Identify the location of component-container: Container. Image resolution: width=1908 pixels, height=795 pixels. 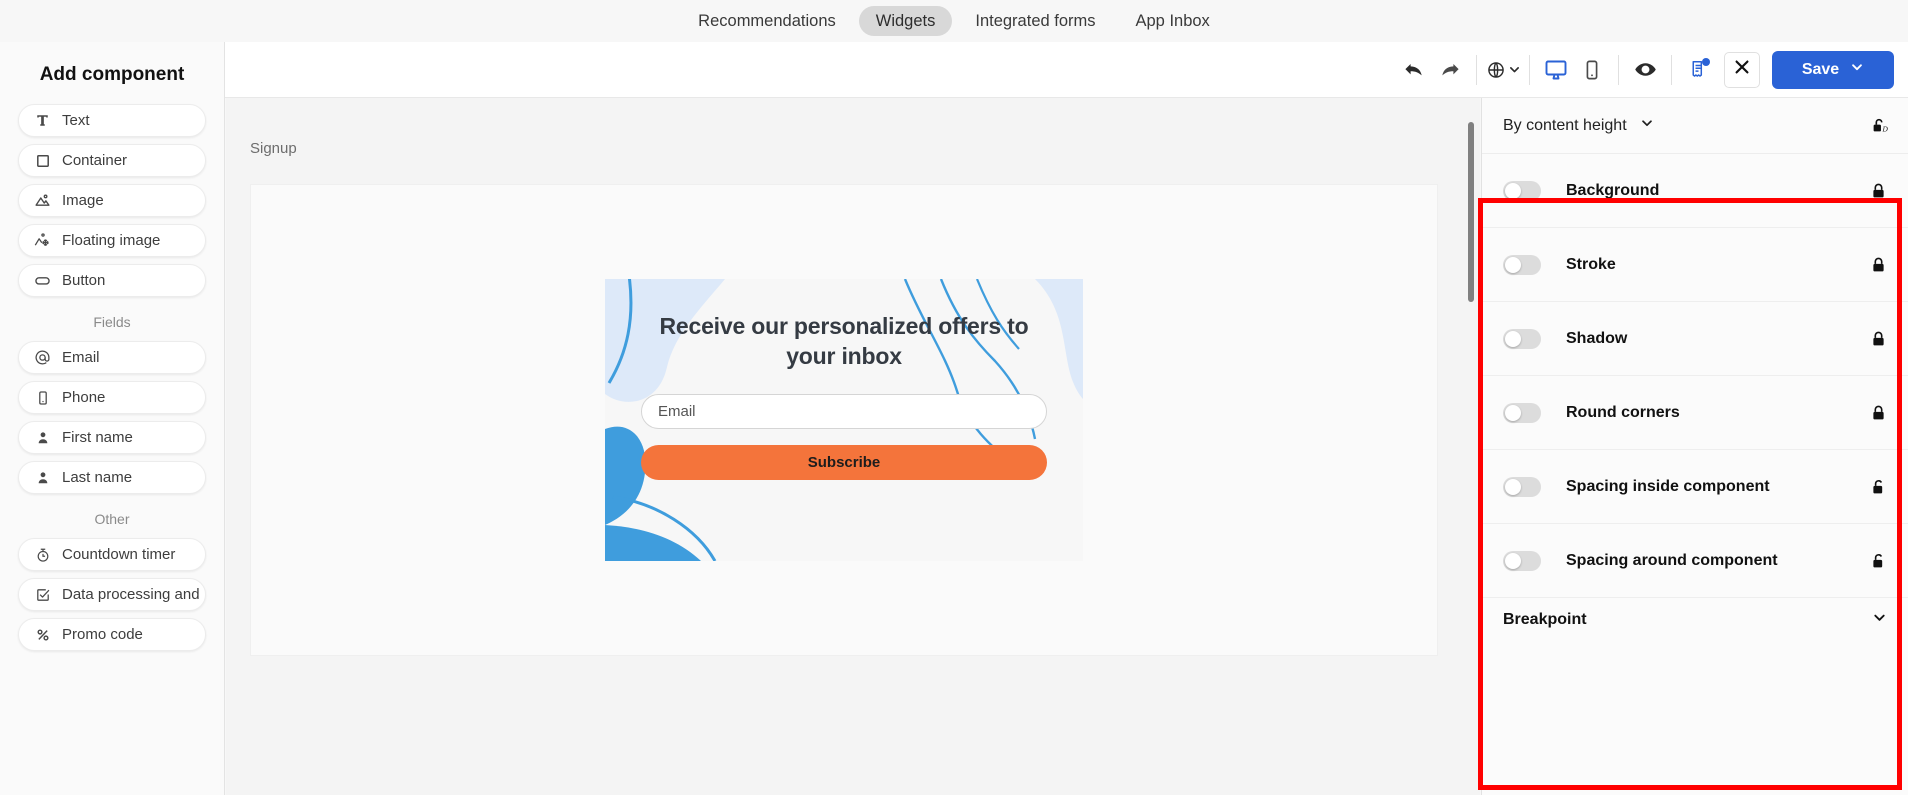
(112, 160).